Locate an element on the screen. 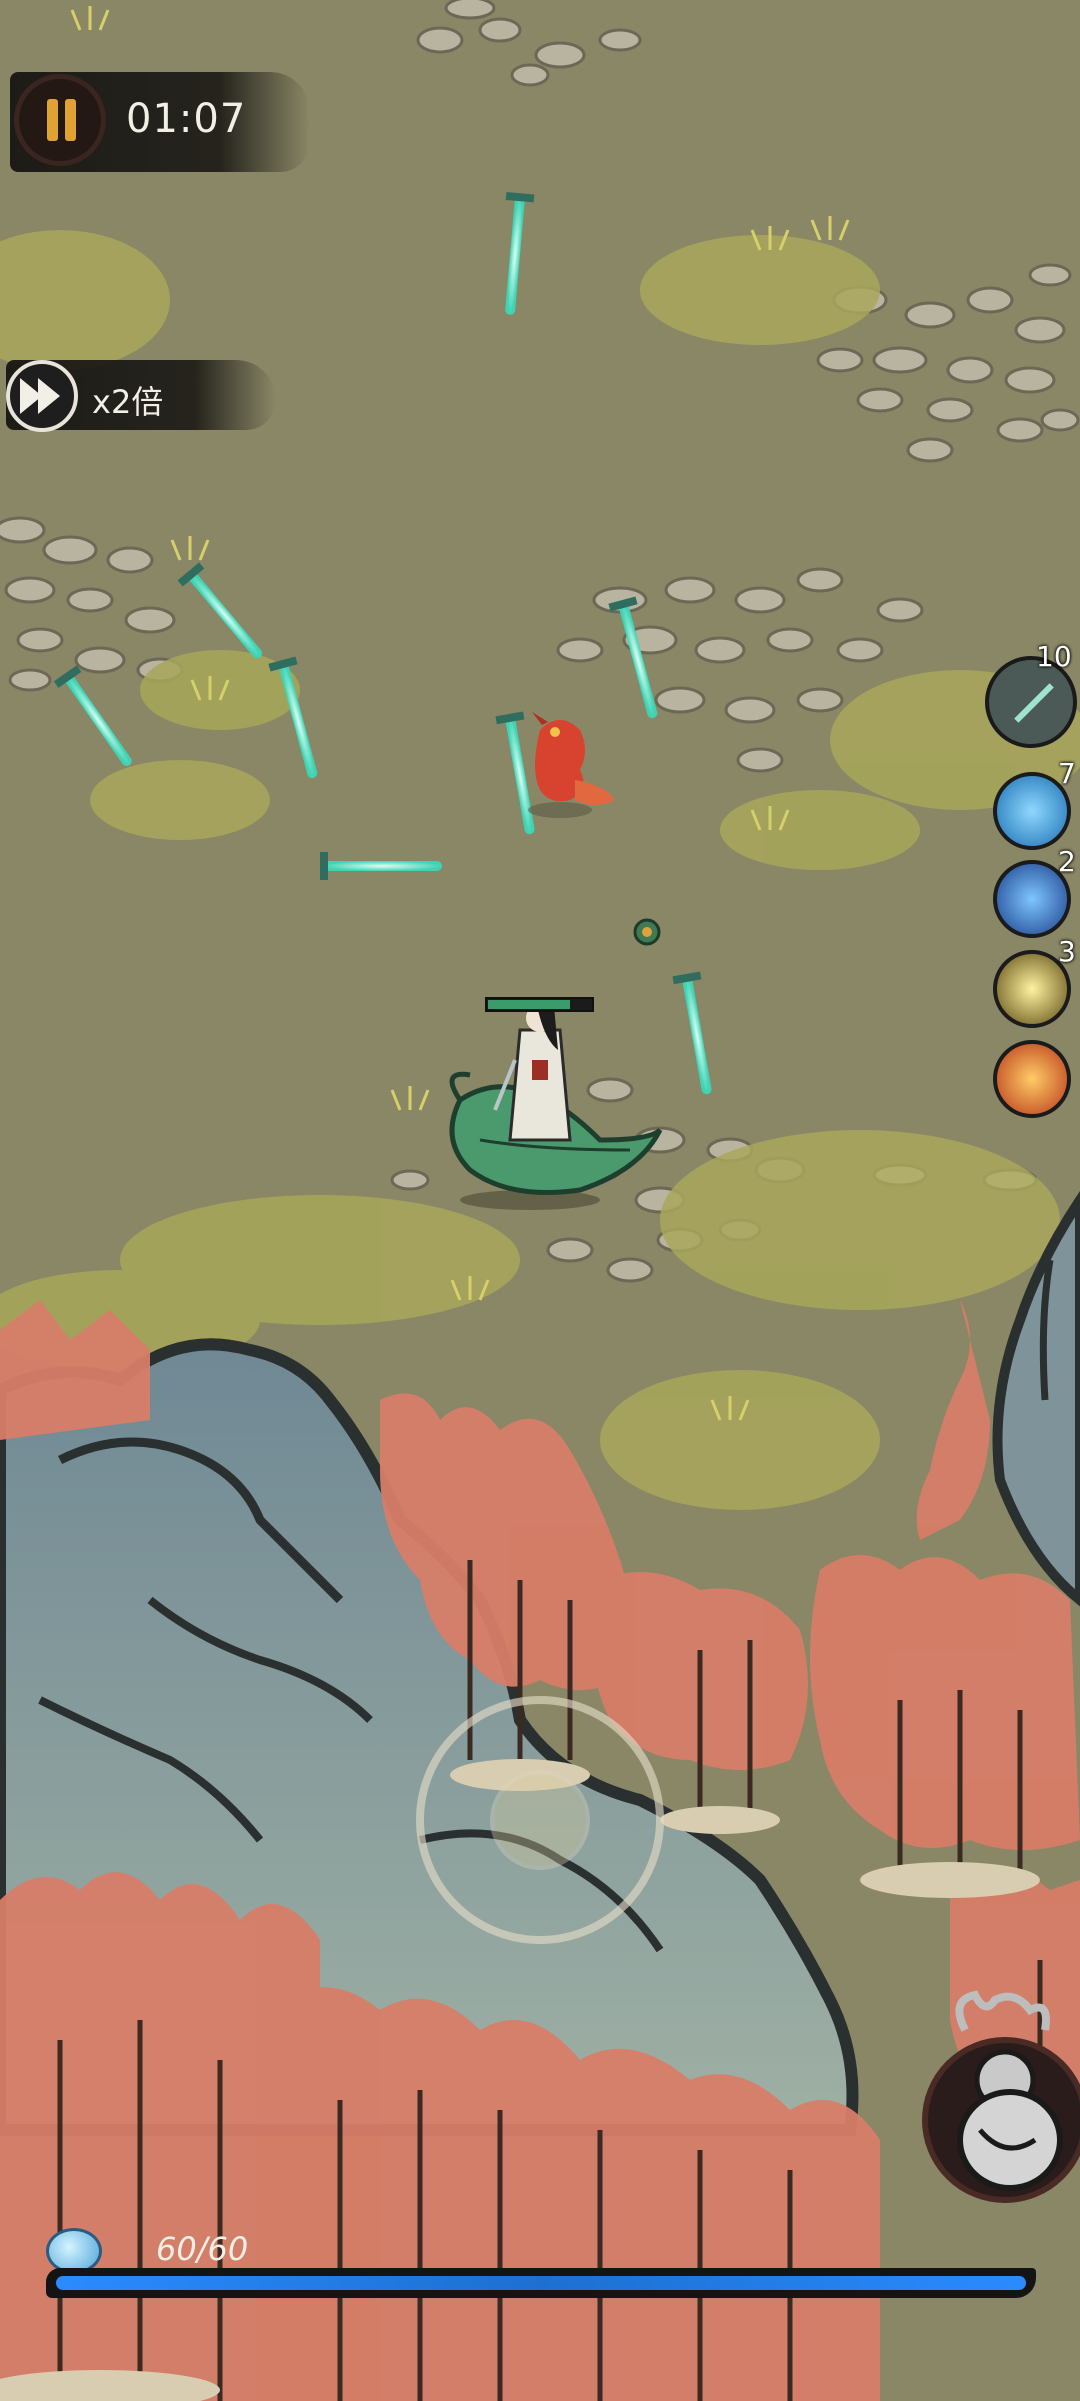  green-turtle-enemy is located at coordinates (647, 932).